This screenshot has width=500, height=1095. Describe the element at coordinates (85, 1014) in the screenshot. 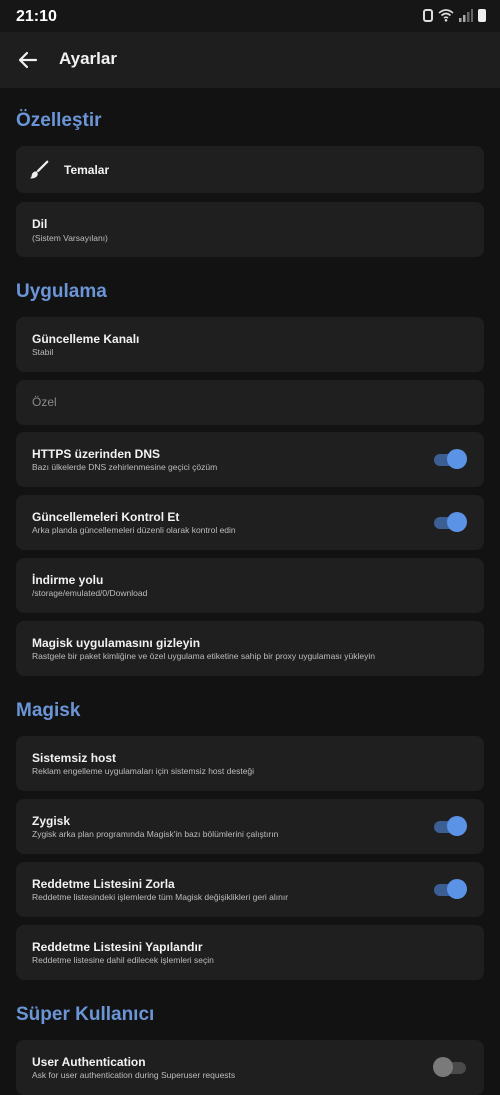

I see `section-title-superuser: Süper Kullanıcı` at that location.